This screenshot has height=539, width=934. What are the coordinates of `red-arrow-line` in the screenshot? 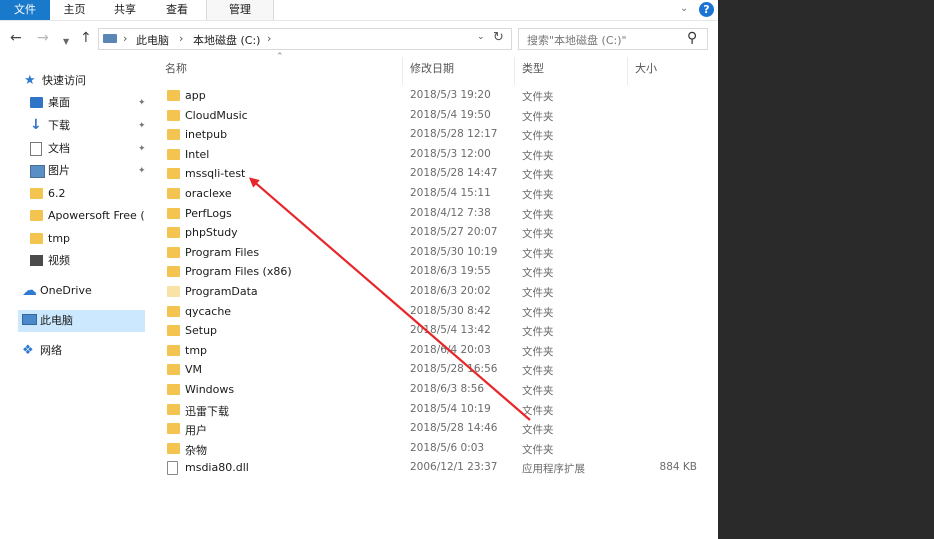 It's located at (389, 299).